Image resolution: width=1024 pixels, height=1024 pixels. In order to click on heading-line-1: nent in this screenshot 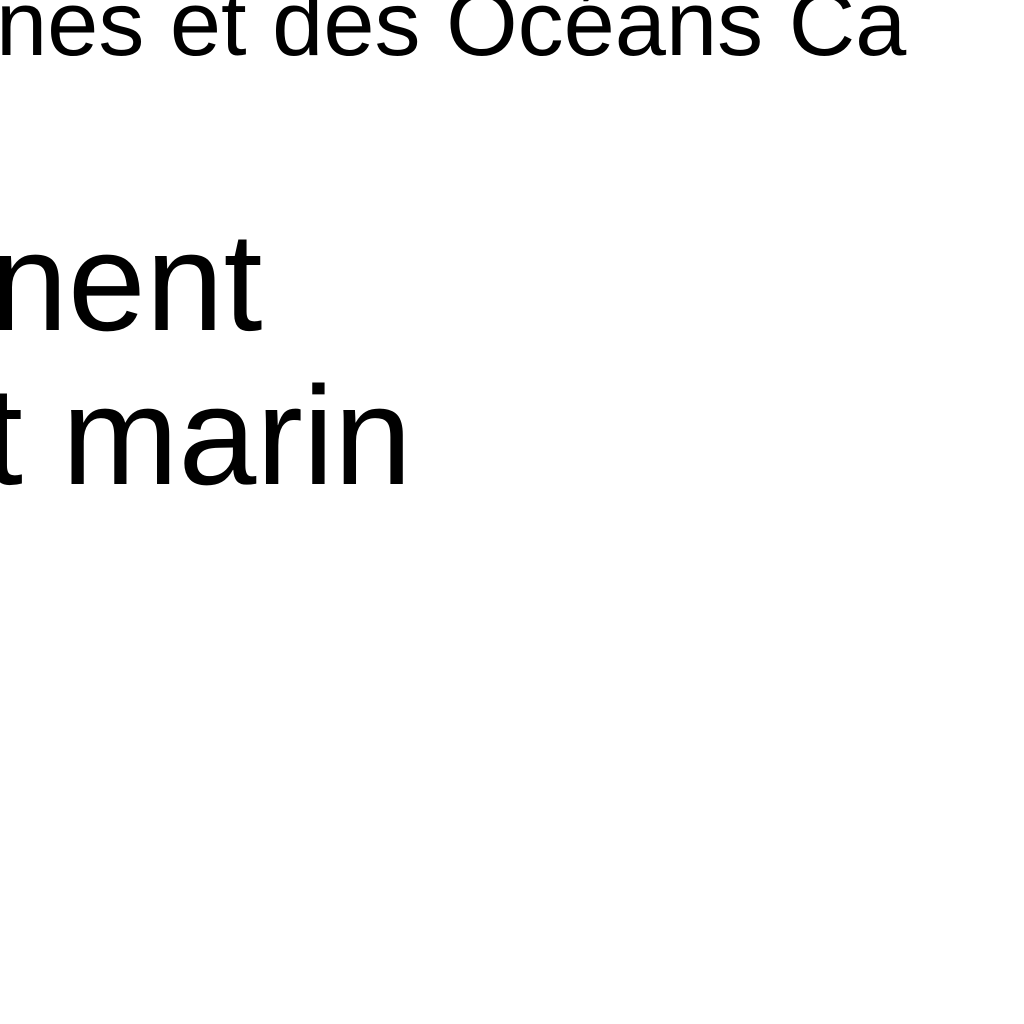, I will do `click(131, 281)`.